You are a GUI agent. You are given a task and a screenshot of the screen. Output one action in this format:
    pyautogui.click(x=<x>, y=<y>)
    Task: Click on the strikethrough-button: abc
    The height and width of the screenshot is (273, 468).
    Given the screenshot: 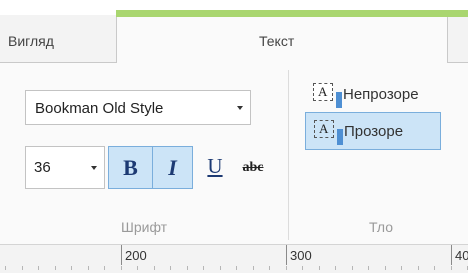 What is the action you would take?
    pyautogui.click(x=253, y=167)
    